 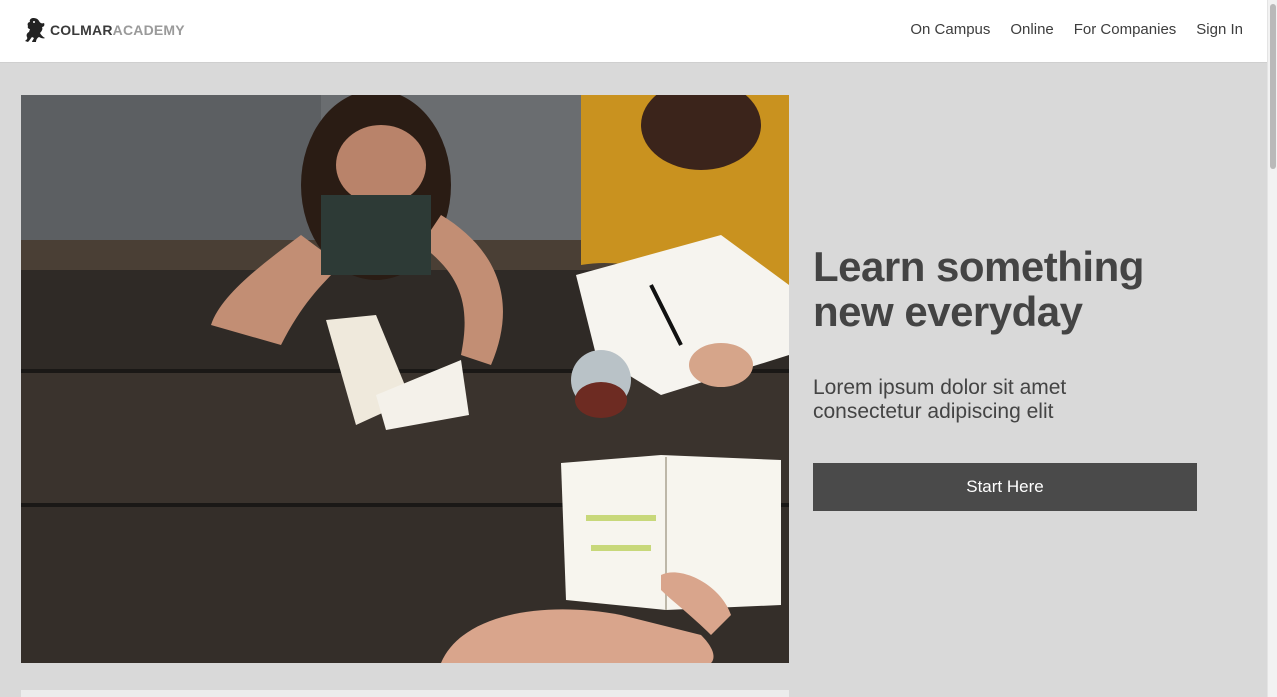 I want to click on next-section-edge, so click(x=405, y=693).